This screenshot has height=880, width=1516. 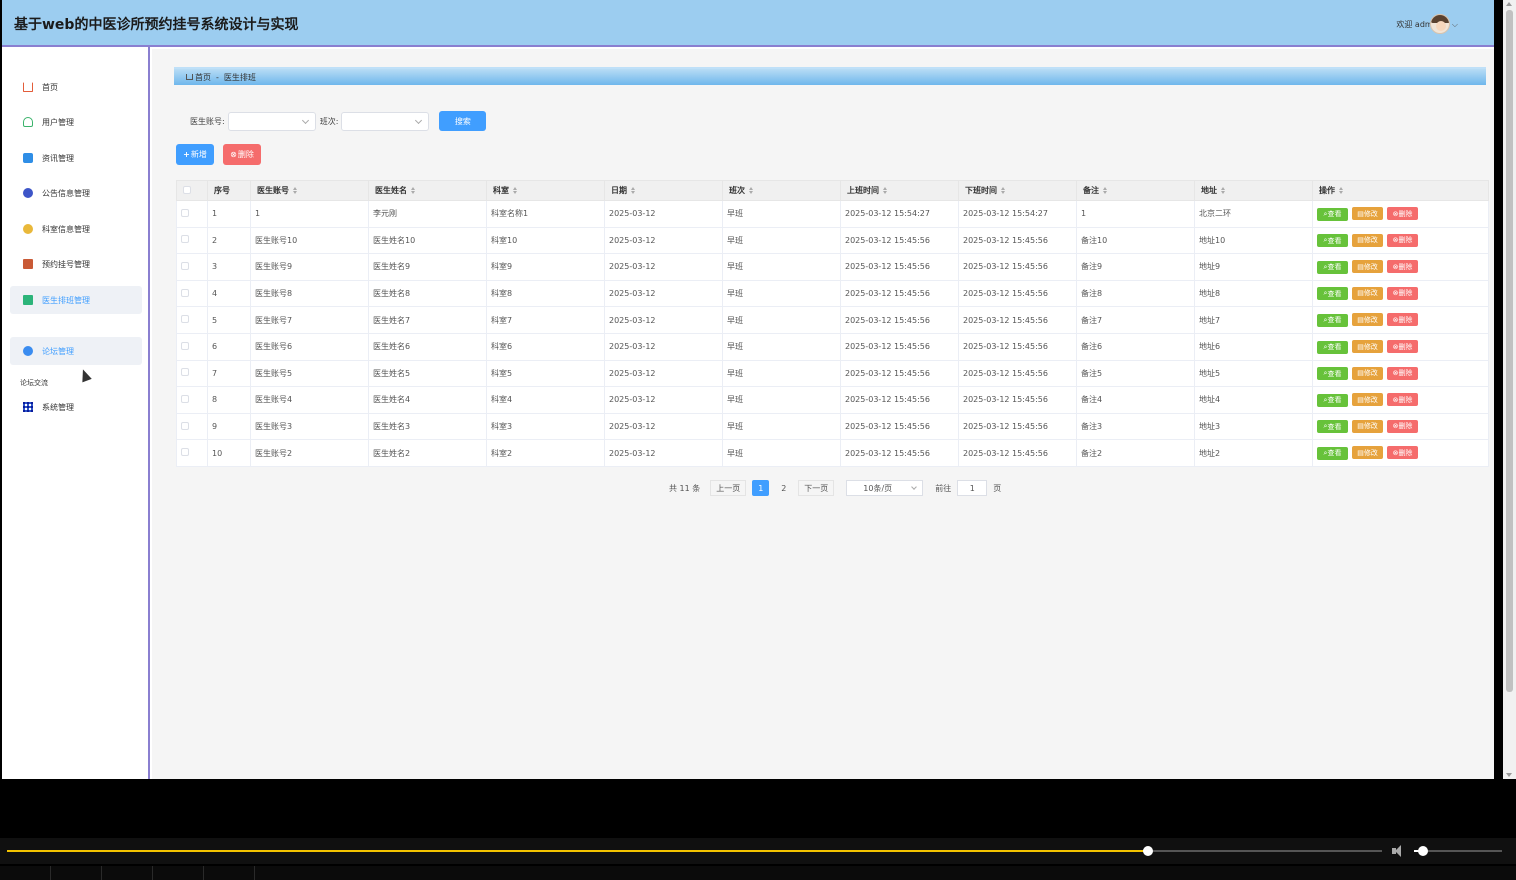 I want to click on batch-delete-button: ⊗ 删除, so click(x=242, y=154).